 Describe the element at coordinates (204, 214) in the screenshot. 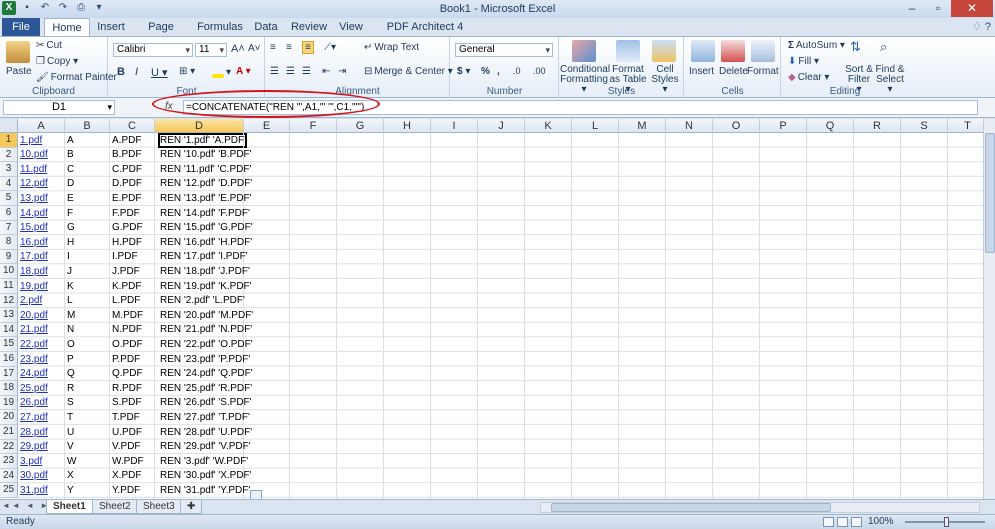

I see `cell-d6: REN '14.pdf' 'F.PDF'` at that location.